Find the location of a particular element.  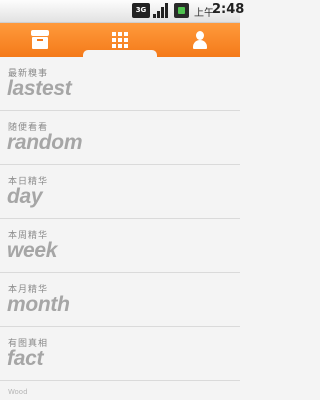

item-en-label: lastest is located at coordinates (39, 88).